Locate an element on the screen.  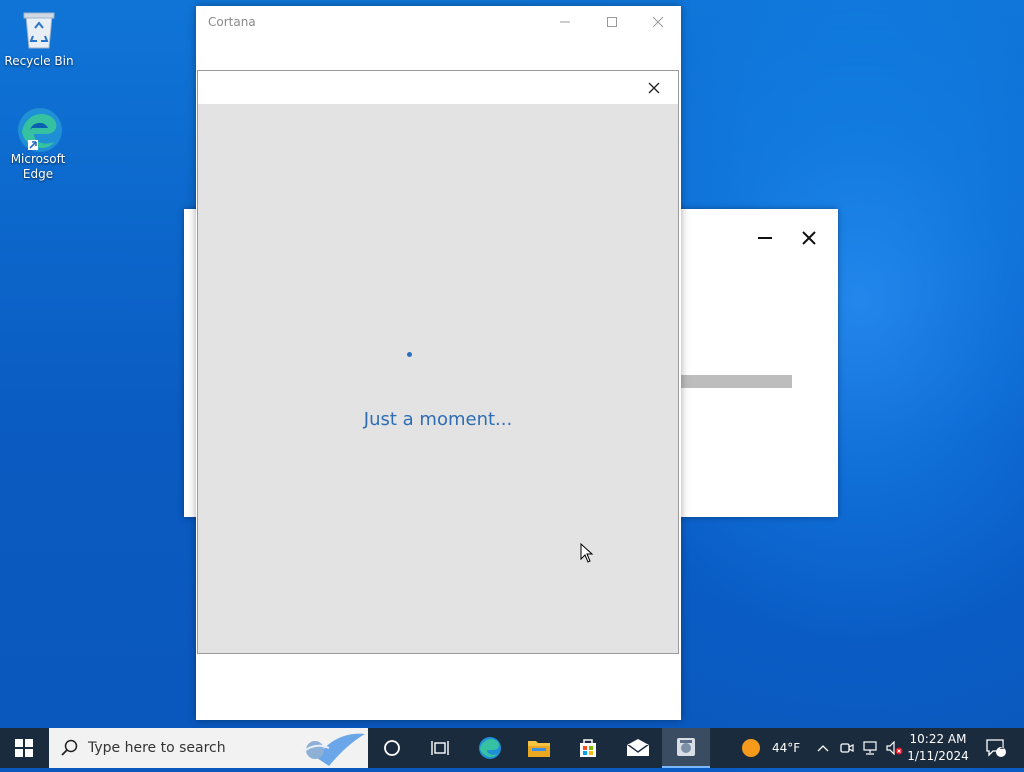
mouse-cursor-icon is located at coordinates (587, 554).